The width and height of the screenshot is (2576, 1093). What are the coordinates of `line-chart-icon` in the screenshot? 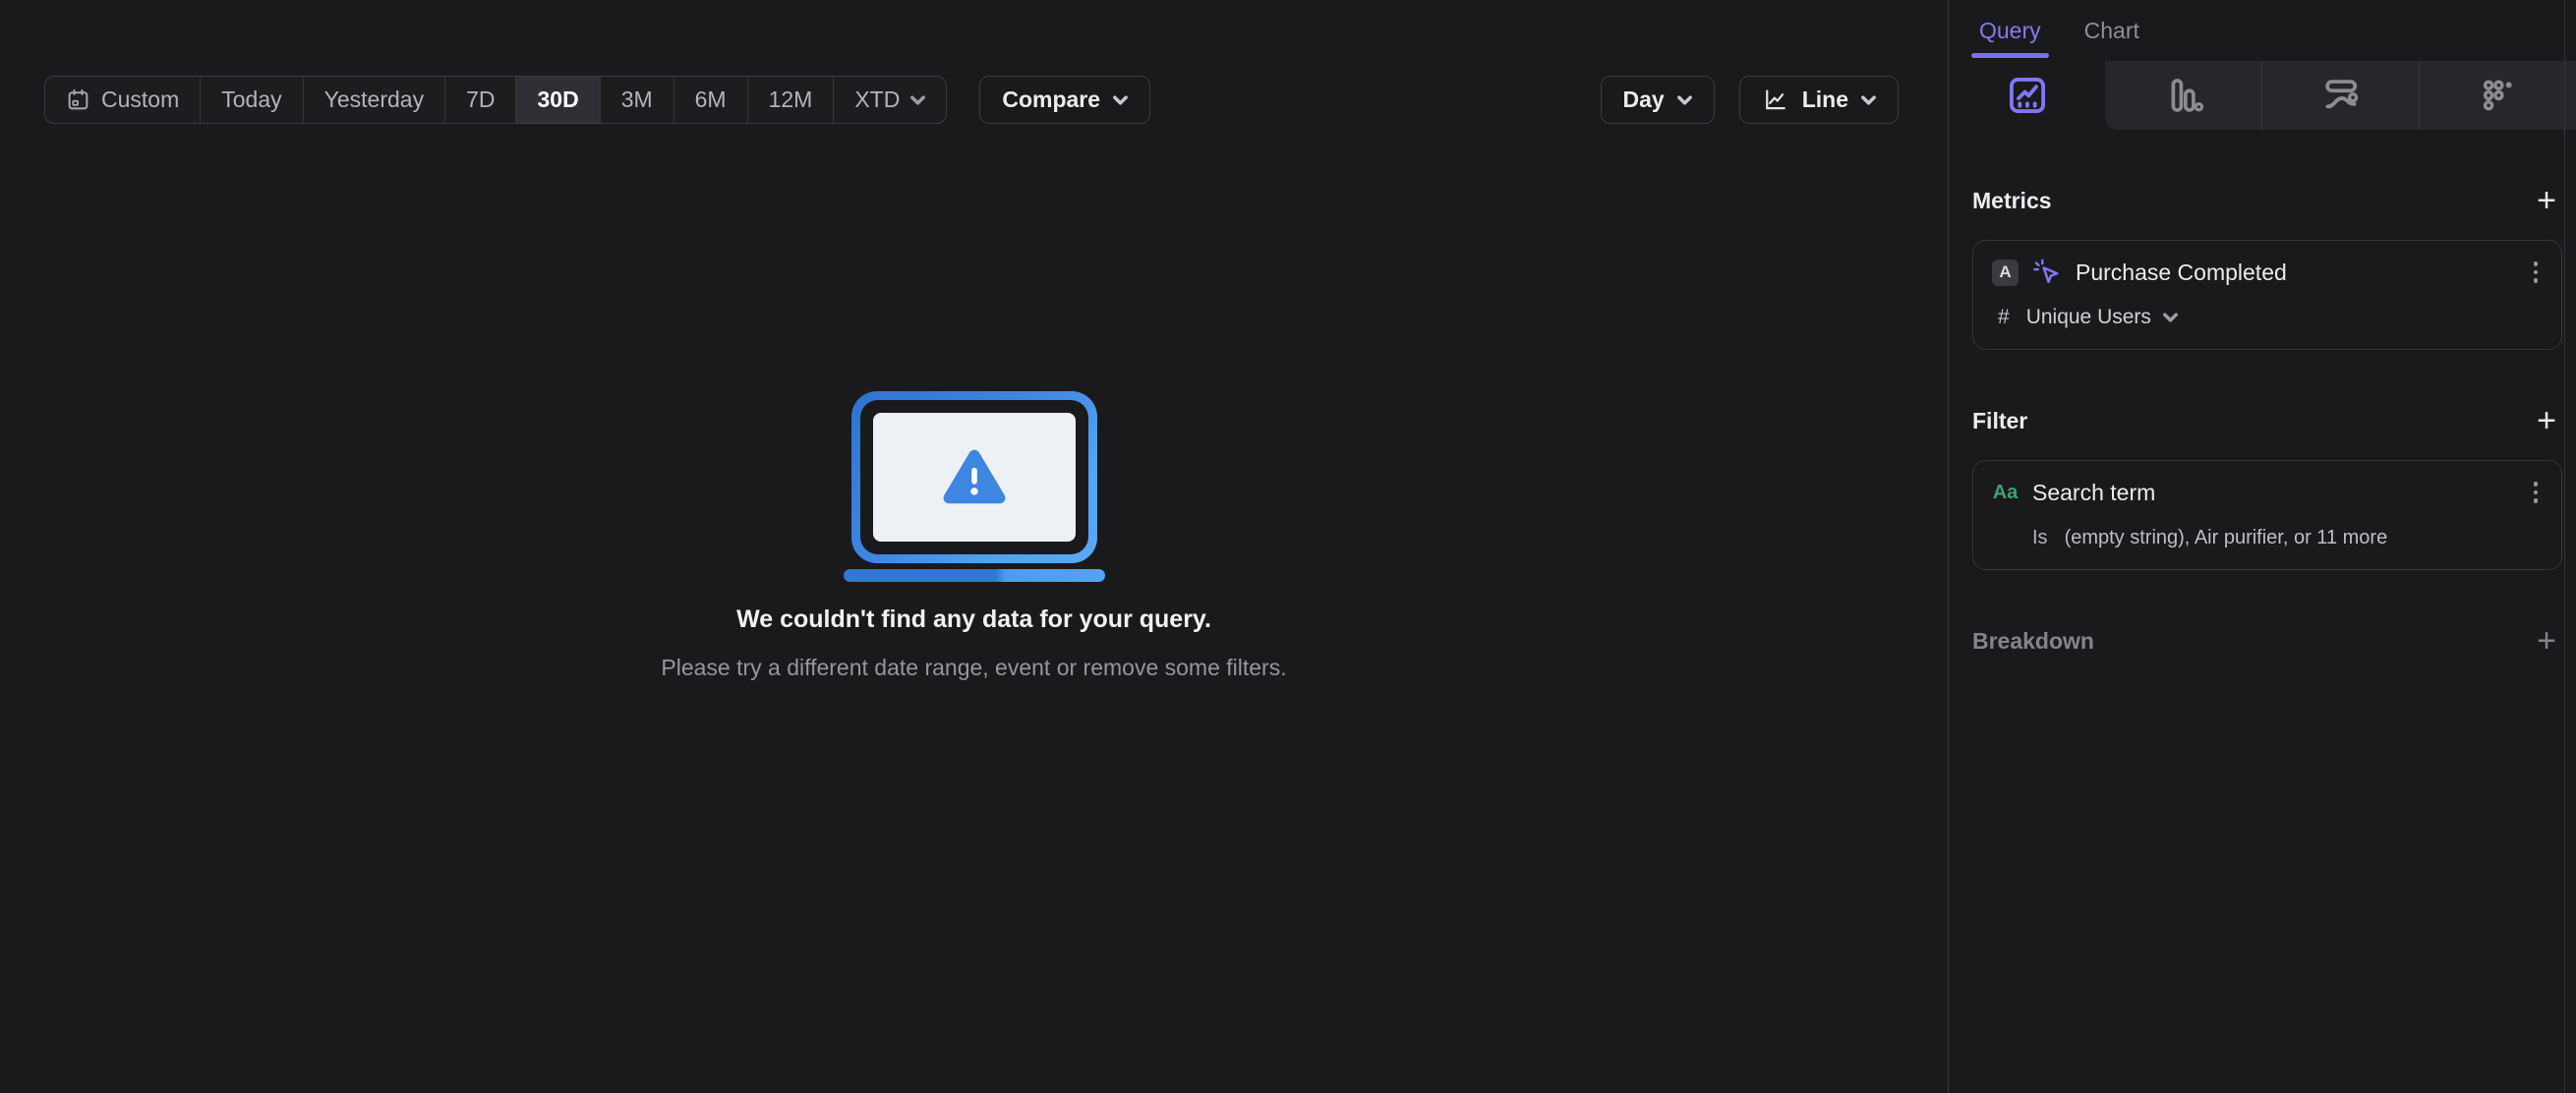 It's located at (1775, 99).